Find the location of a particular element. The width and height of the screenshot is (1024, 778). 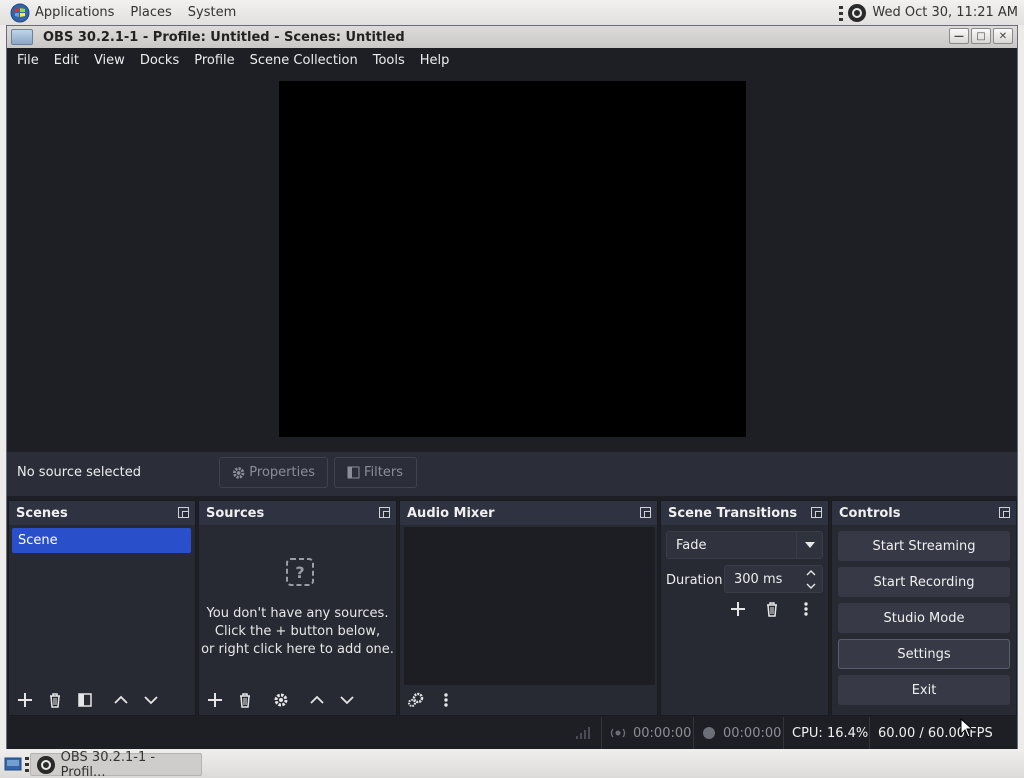

settings-button: Settings is located at coordinates (924, 654).